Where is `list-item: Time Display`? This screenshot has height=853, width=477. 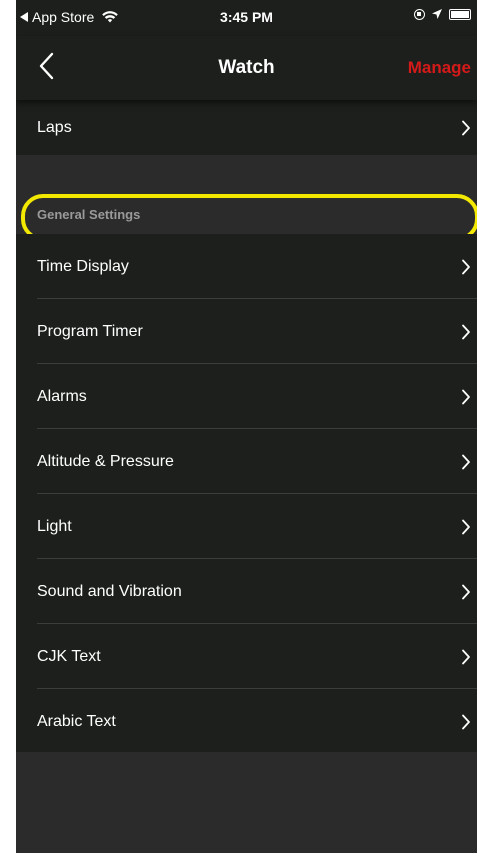 list-item: Time Display is located at coordinates (246, 266).